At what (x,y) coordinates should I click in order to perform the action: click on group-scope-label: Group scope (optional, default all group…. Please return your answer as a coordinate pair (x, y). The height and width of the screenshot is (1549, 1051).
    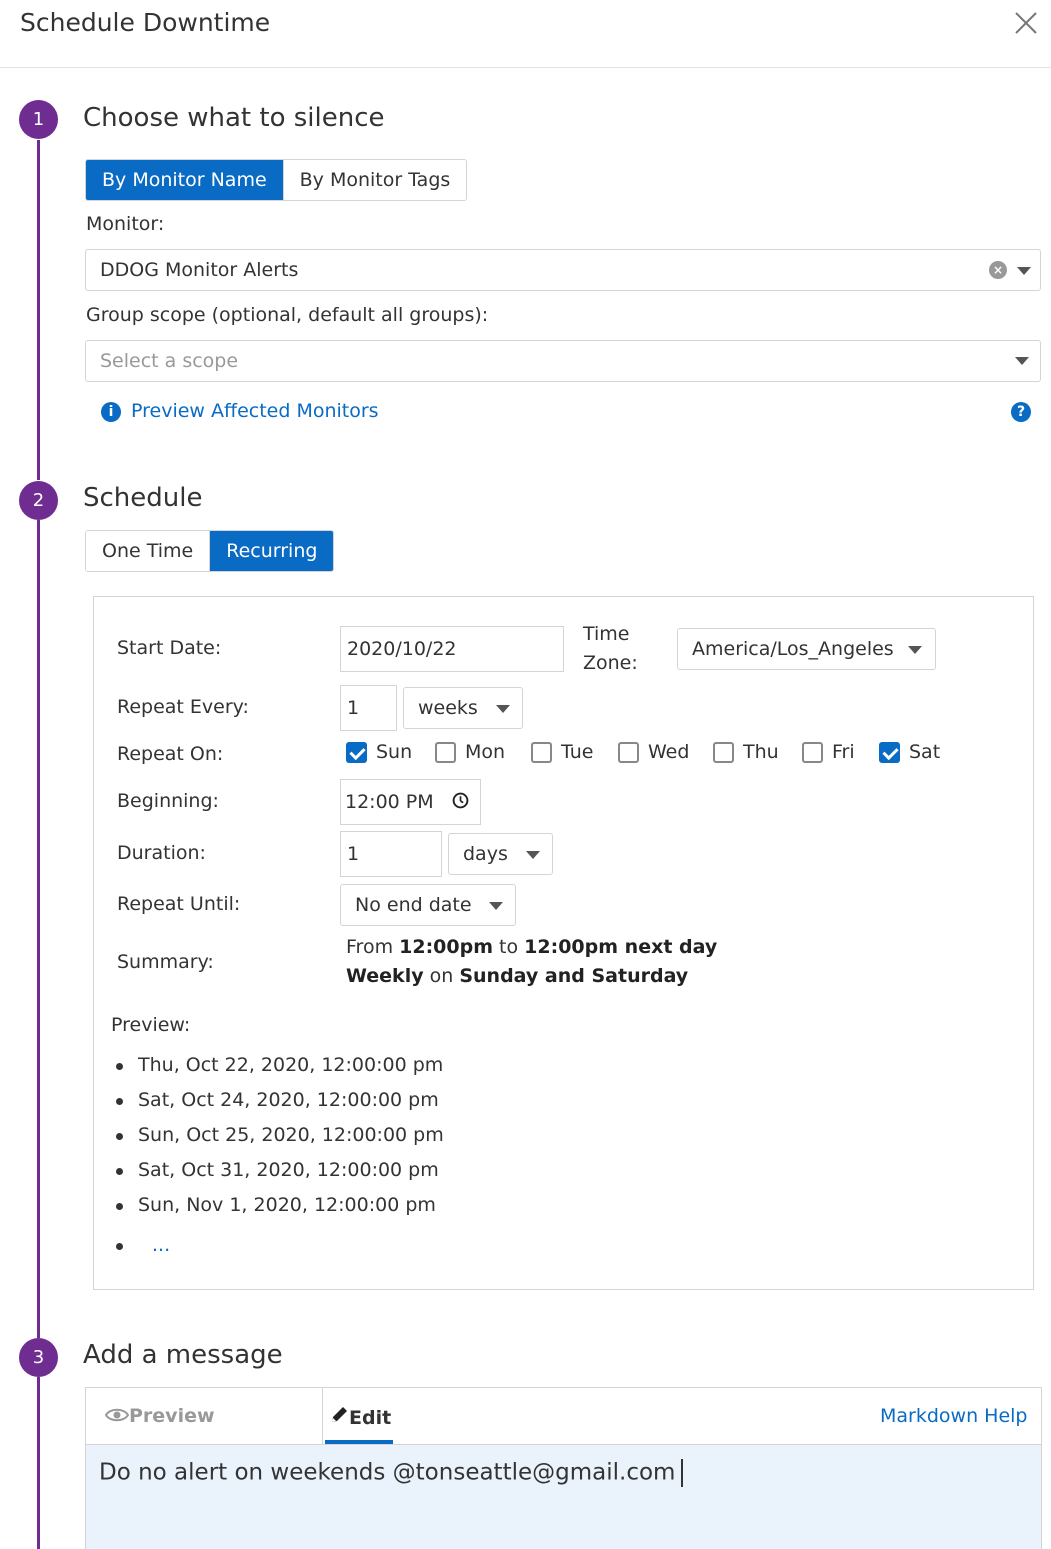
    Looking at the image, I should click on (287, 315).